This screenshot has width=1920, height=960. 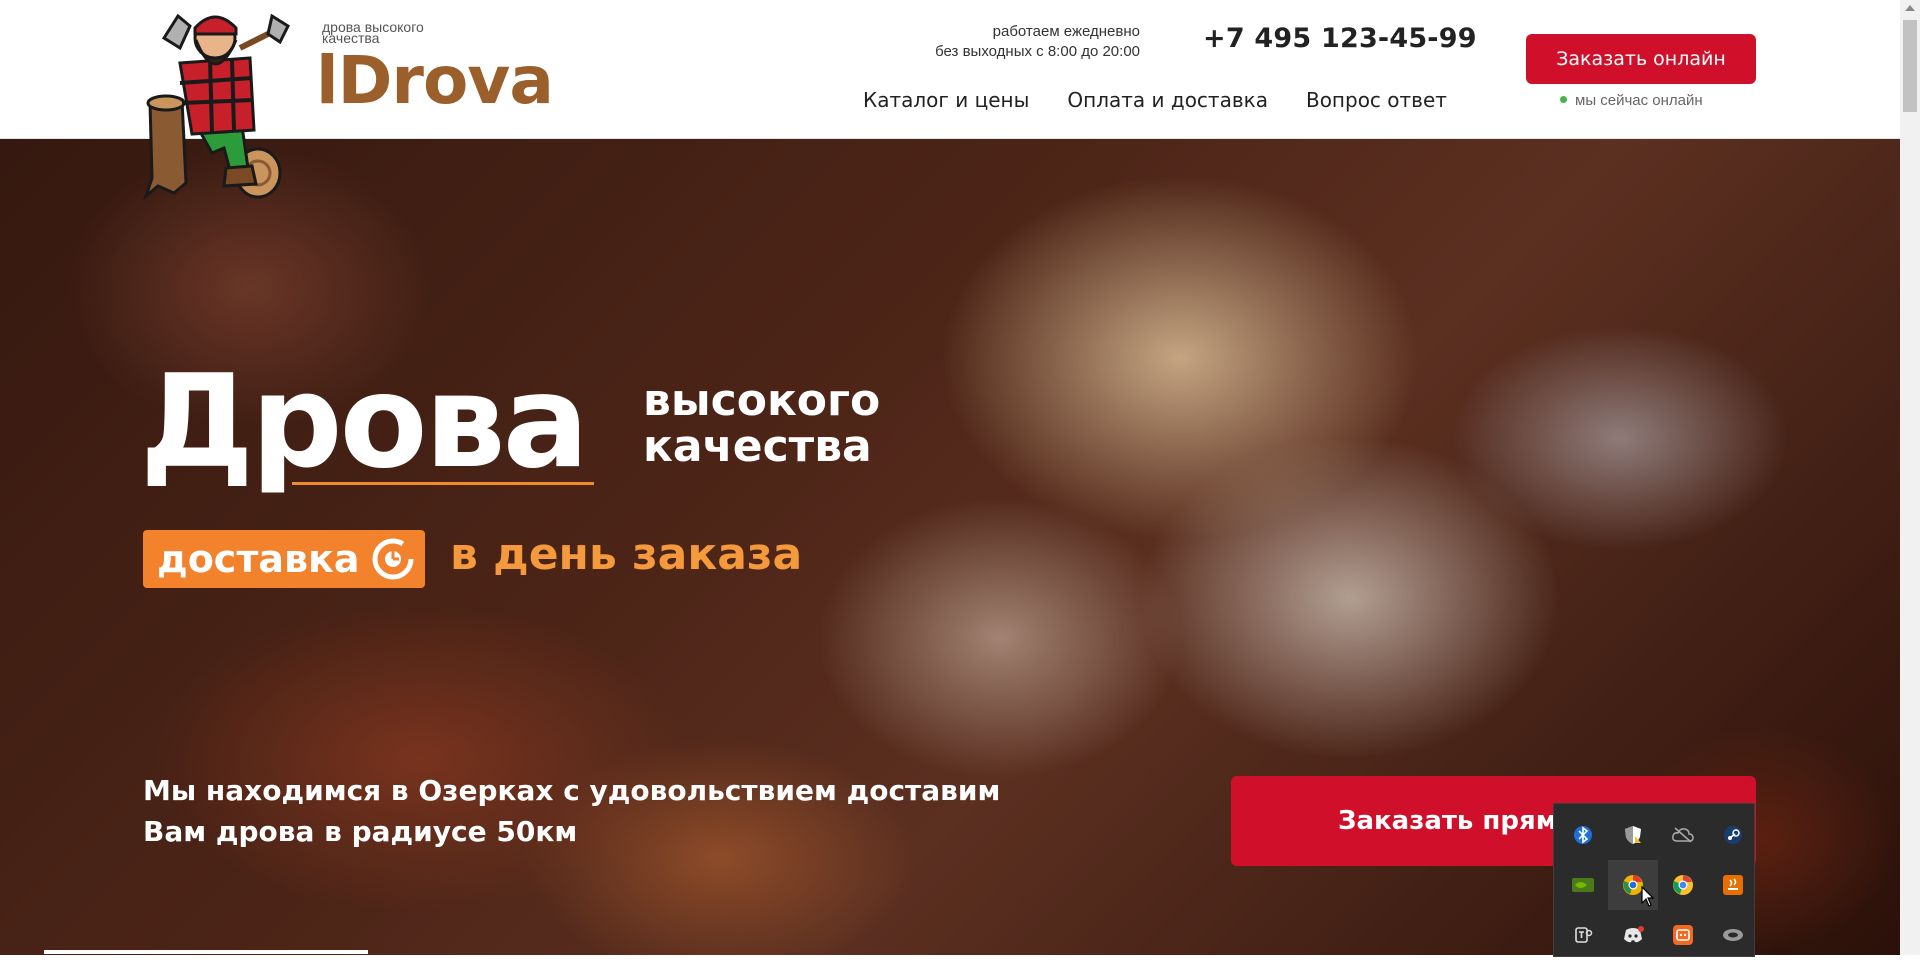 I want to click on security-shield-icon, so click(x=1633, y=835).